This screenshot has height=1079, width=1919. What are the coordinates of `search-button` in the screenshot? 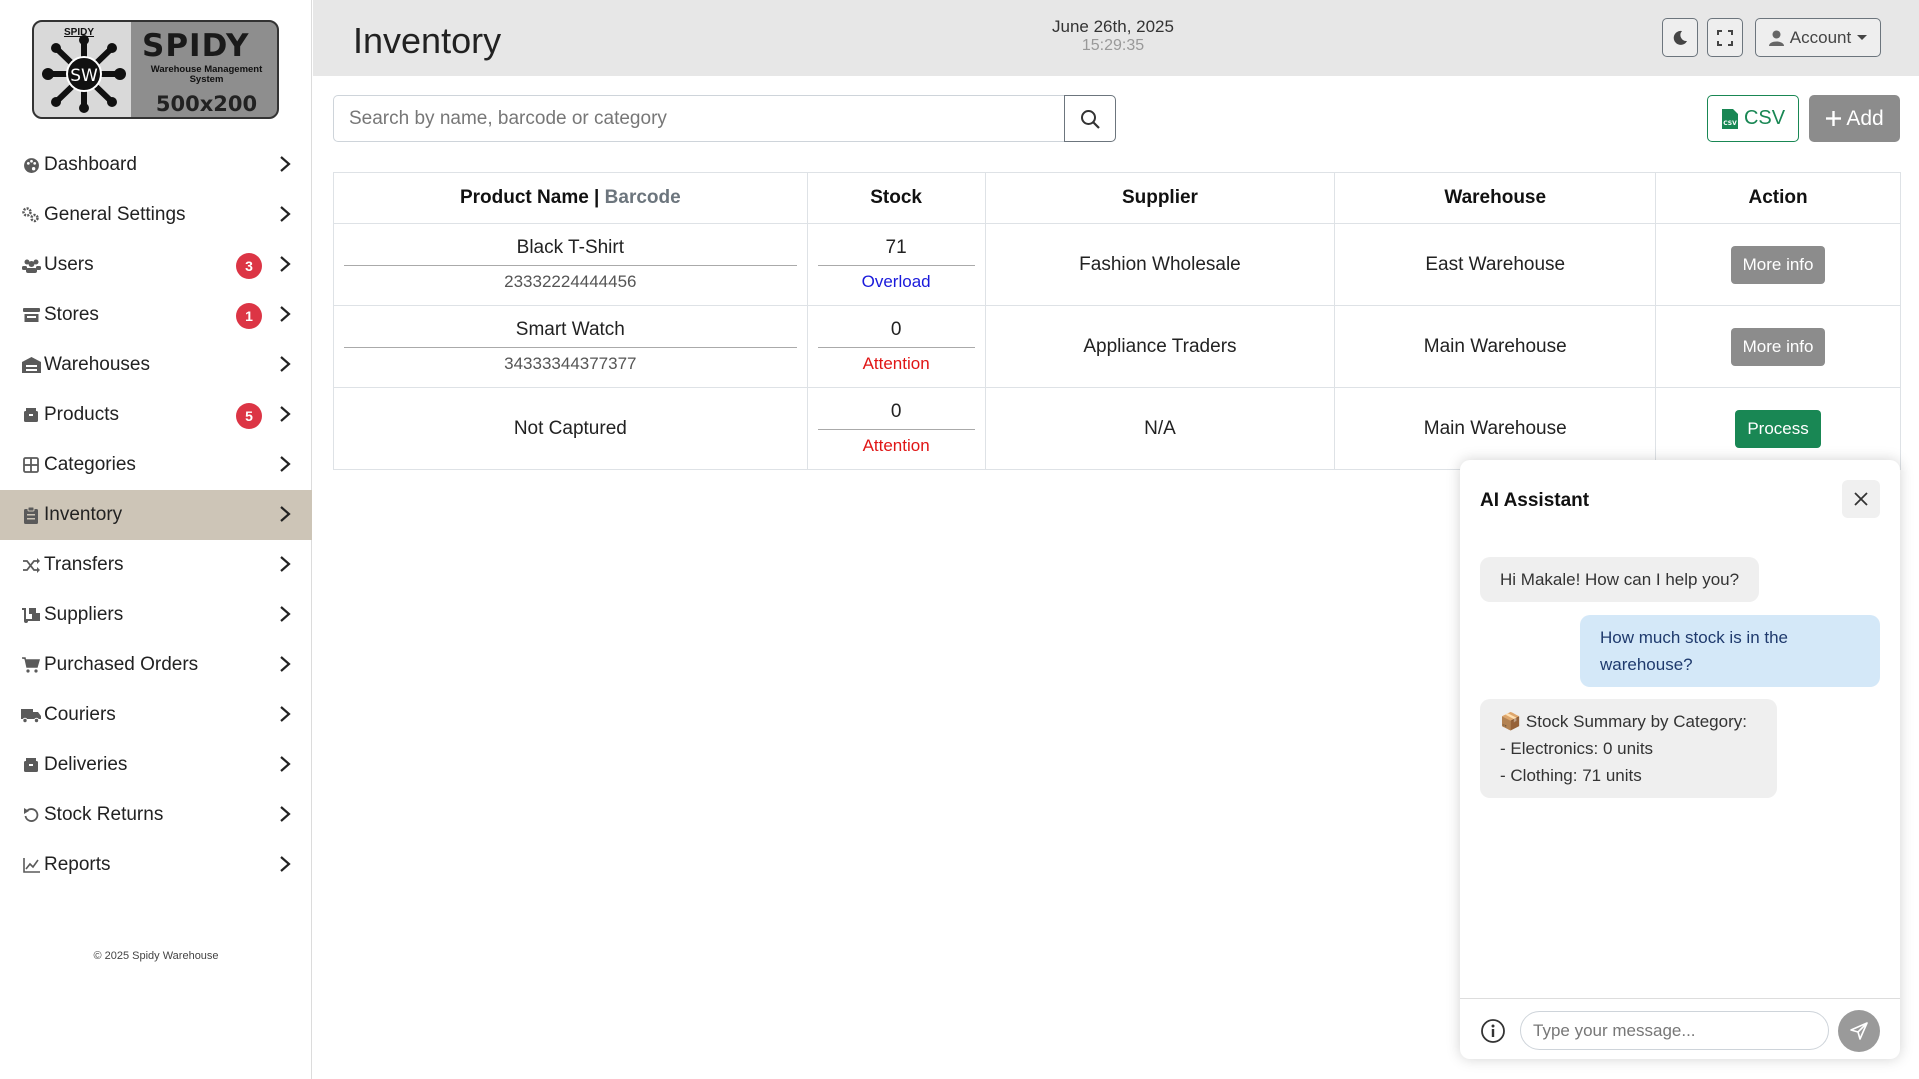 It's located at (1090, 118).